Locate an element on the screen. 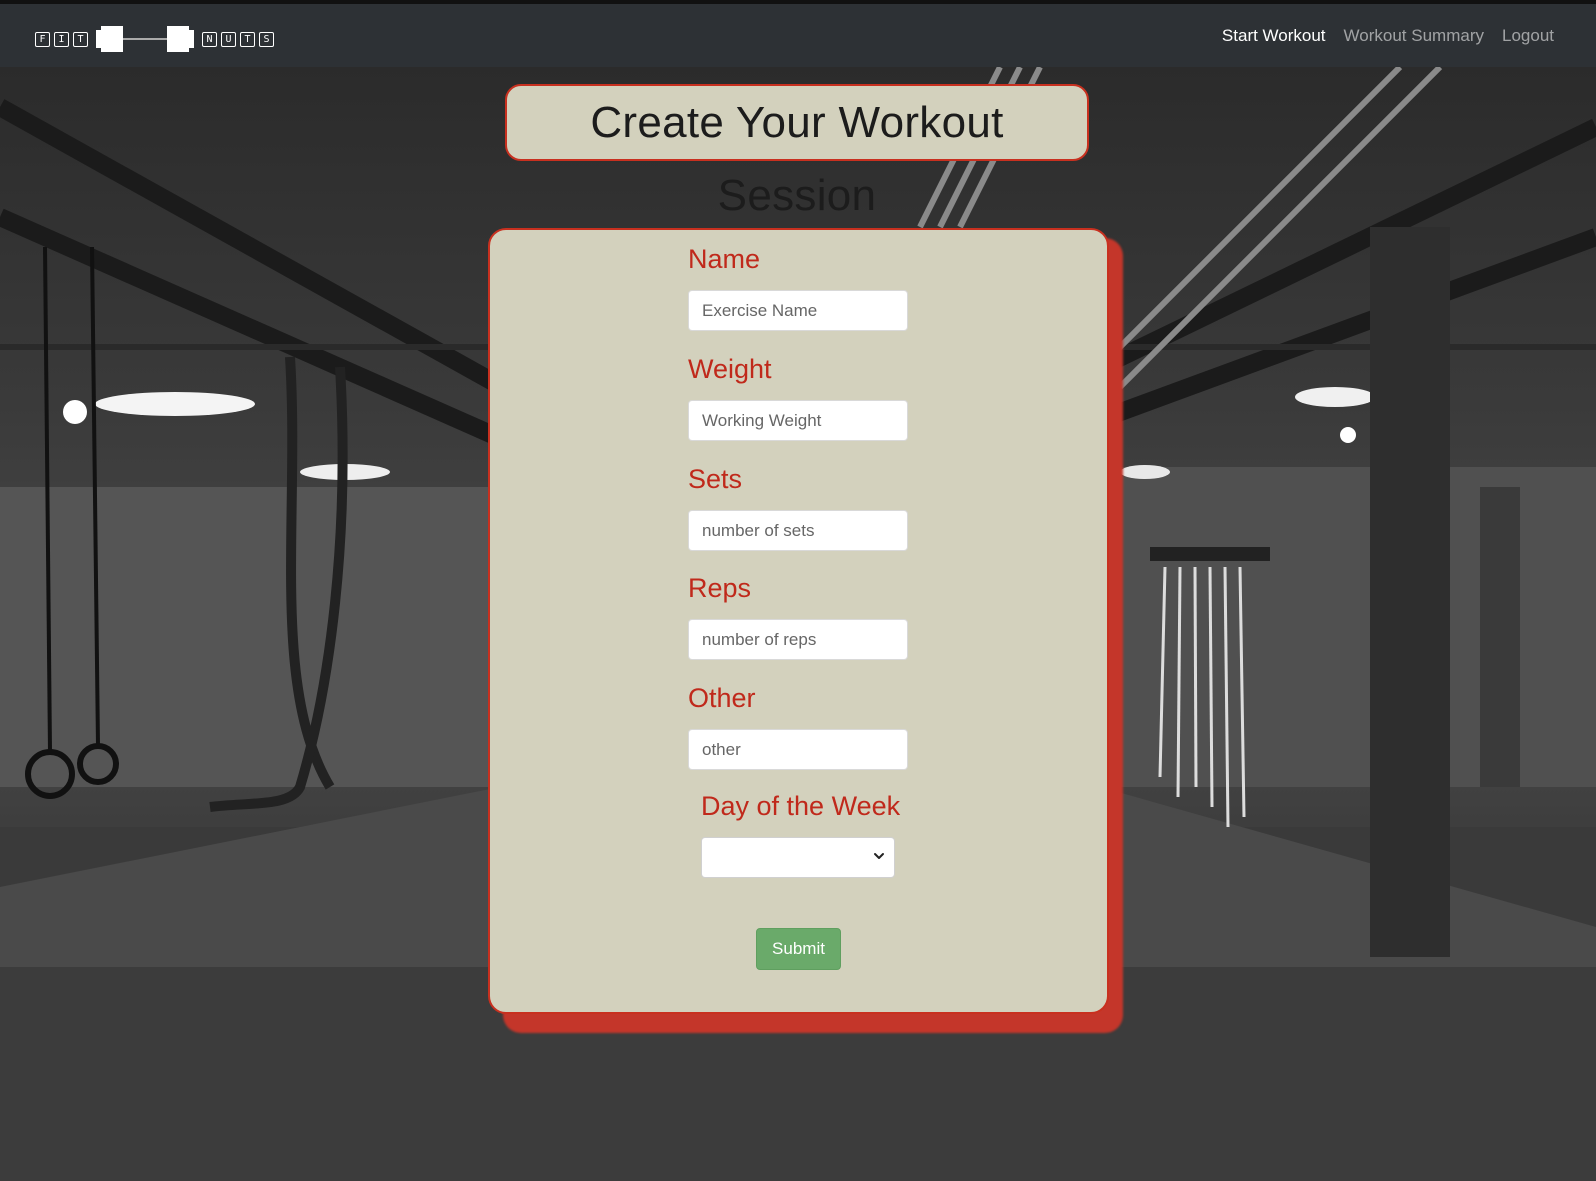 The width and height of the screenshot is (1596, 1181). brand-logo: F I T N U T S is located at coordinates (156, 39).